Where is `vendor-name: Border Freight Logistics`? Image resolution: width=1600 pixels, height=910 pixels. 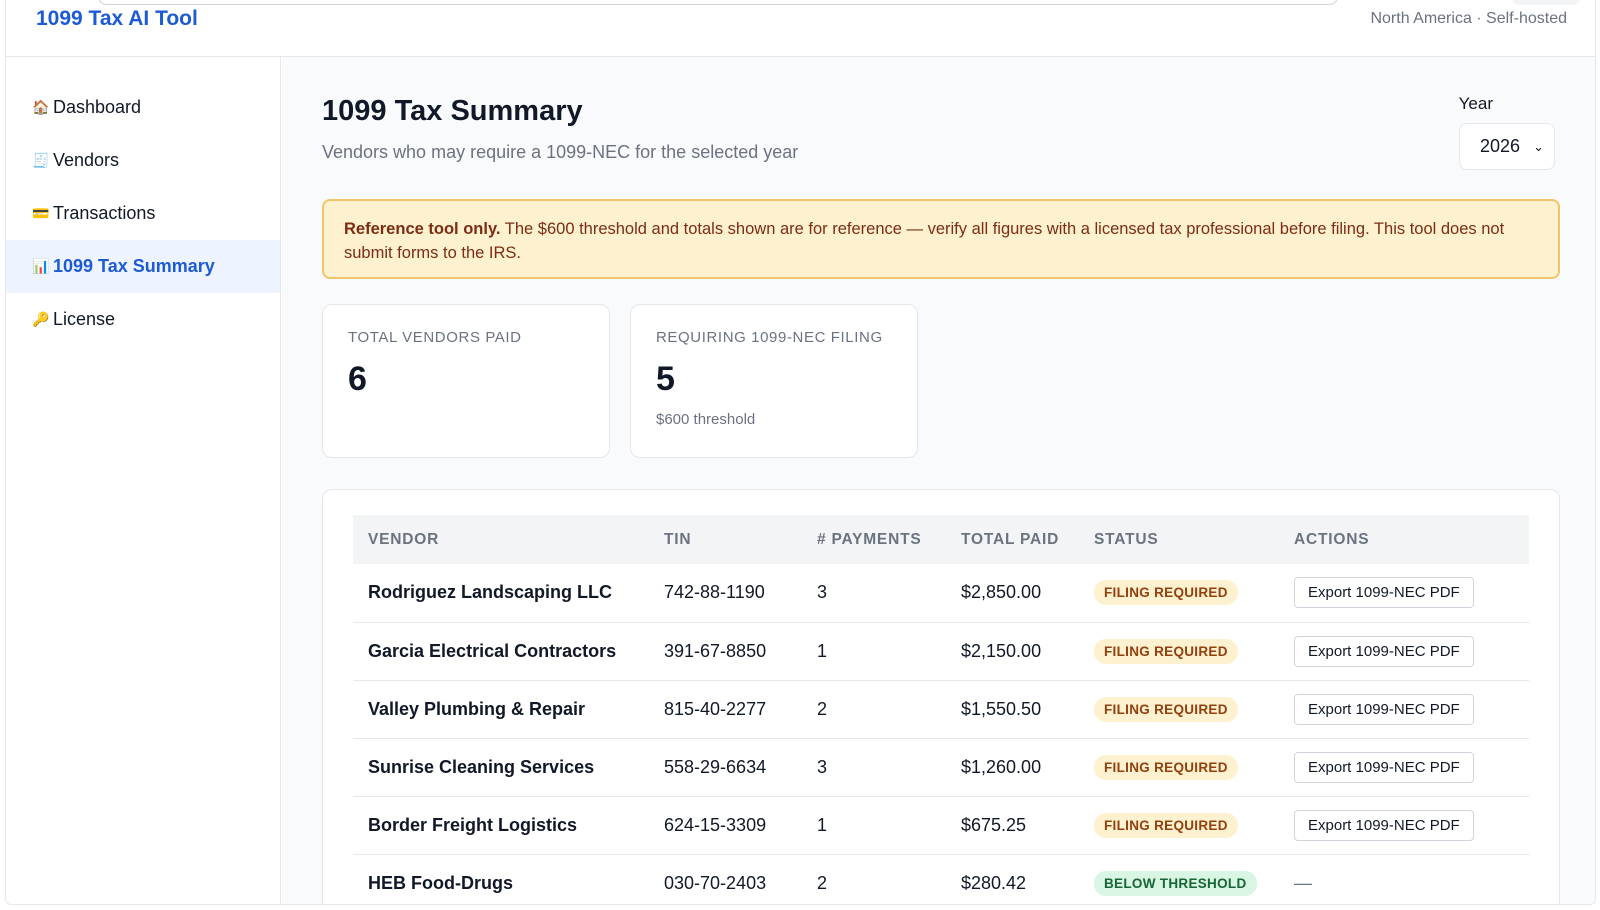 vendor-name: Border Freight Logistics is located at coordinates (501, 825).